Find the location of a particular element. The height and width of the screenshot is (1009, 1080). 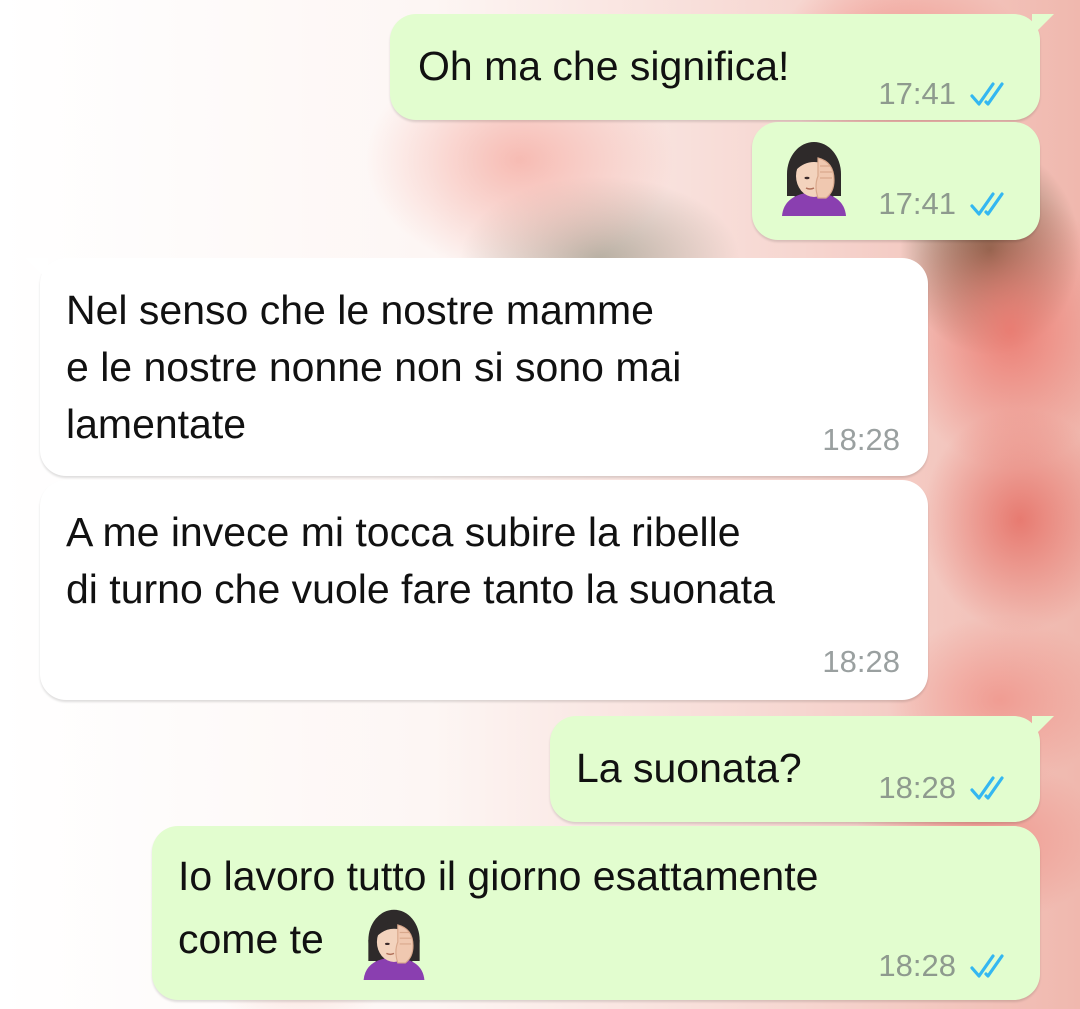

message-bubble-outgoing: Oh ma che significa! 17:41 is located at coordinates (722, 67).